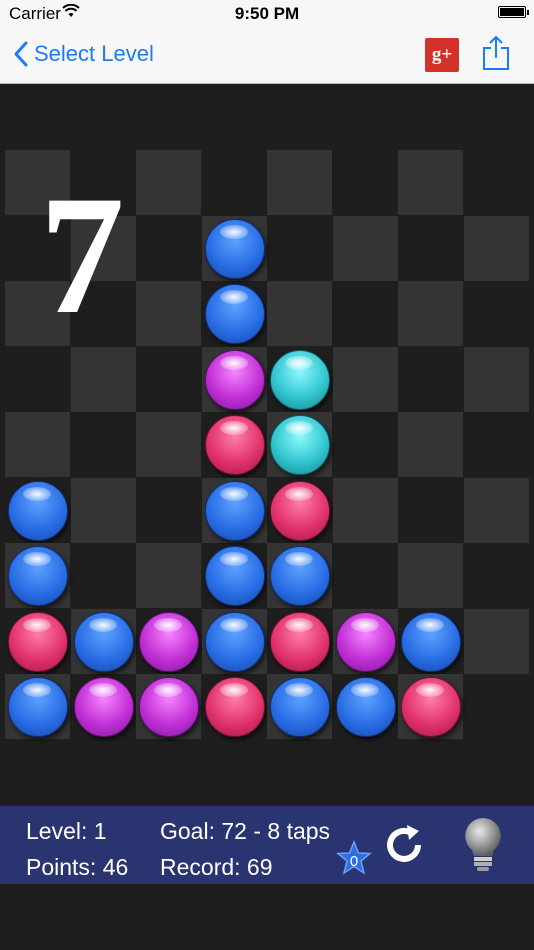 The height and width of the screenshot is (950, 534). What do you see at coordinates (94, 53) in the screenshot?
I see `back-button-label: Select Level` at bounding box center [94, 53].